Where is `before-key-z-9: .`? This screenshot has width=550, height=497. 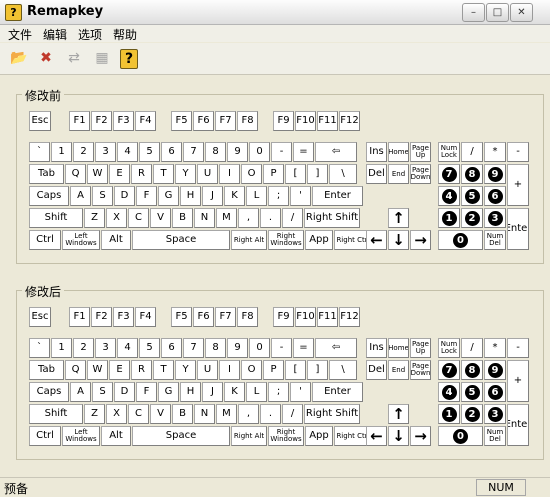 before-key-z-9: . is located at coordinates (270, 218).